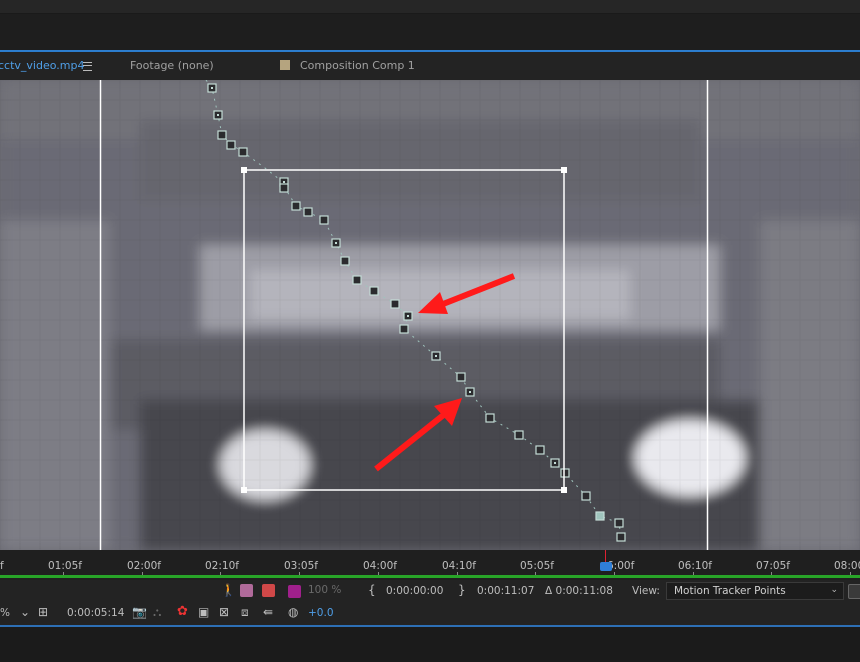 Image resolution: width=860 pixels, height=662 pixels. What do you see at coordinates (2, 566) in the screenshot?
I see `tick-label-fragment: f` at bounding box center [2, 566].